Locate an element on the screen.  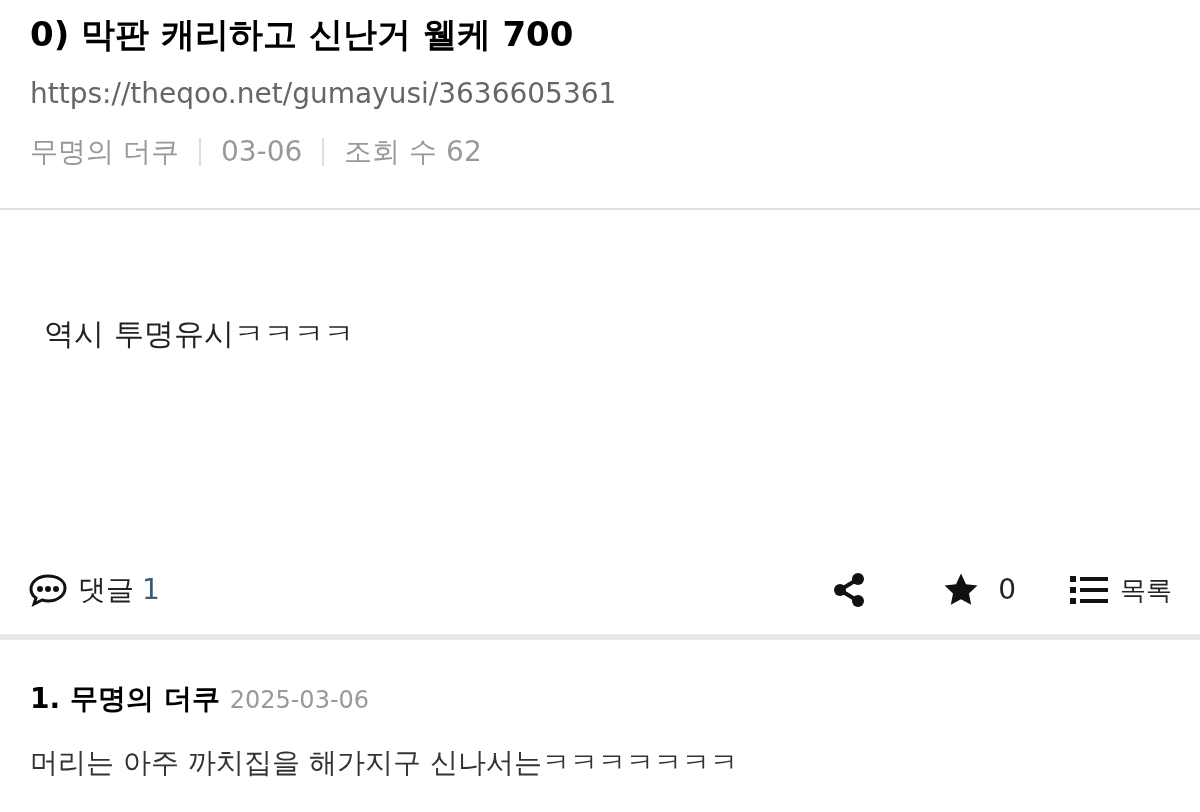
post-title: 0) 막판 캐리하고 신난거 웰케 700 is located at coordinates (302, 34).